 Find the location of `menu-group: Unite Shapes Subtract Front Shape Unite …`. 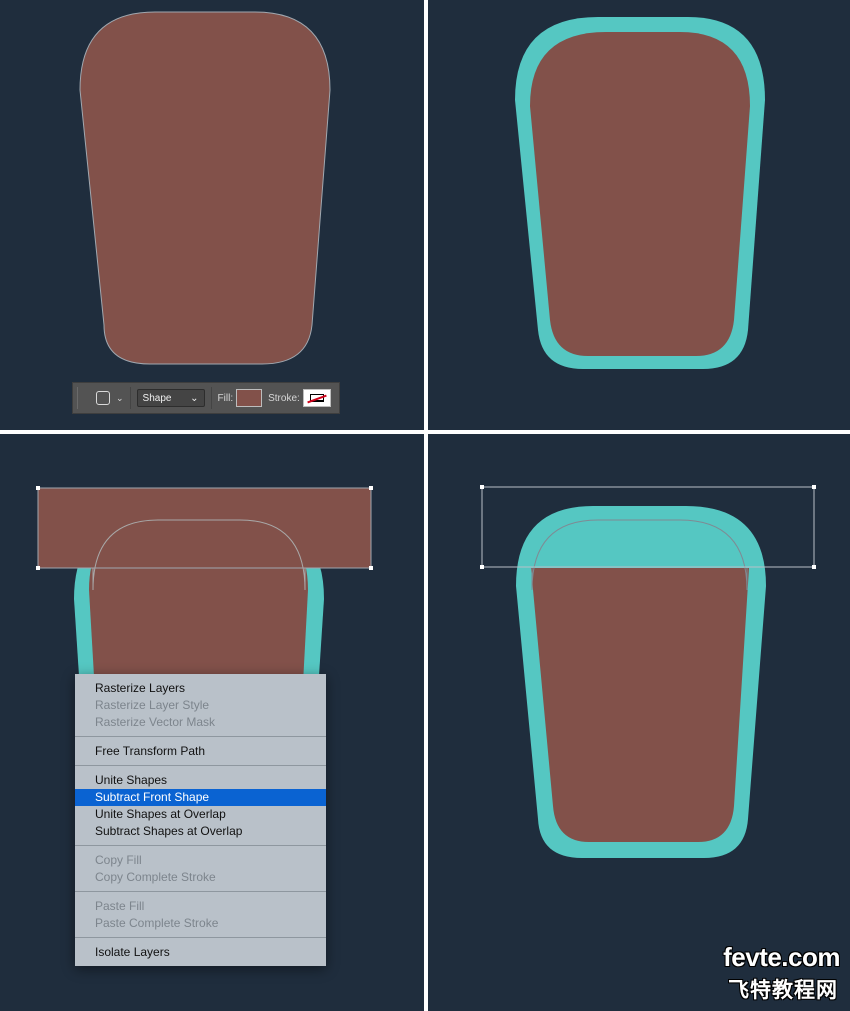

menu-group: Unite Shapes Subtract Front Shape Unite … is located at coordinates (200, 806).